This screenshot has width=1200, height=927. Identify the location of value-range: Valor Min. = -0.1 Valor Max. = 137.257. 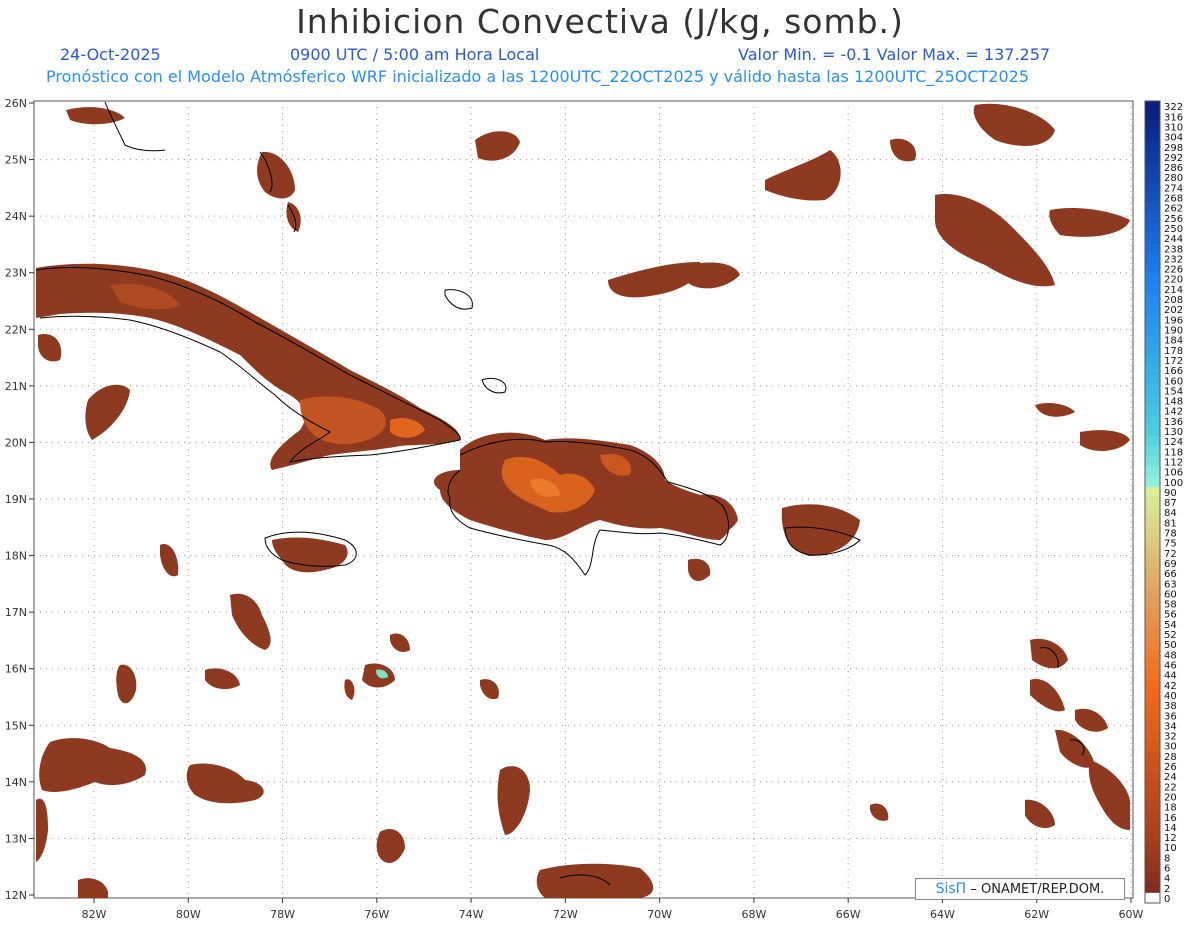
(894, 54).